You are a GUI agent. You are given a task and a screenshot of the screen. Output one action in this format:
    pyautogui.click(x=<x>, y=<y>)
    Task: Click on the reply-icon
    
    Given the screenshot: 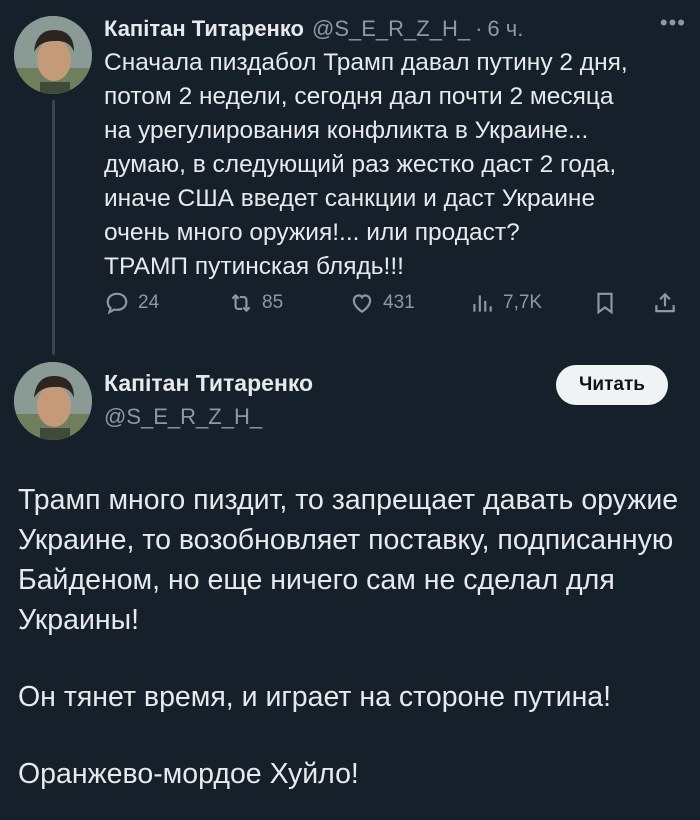 What is the action you would take?
    pyautogui.click(x=117, y=303)
    